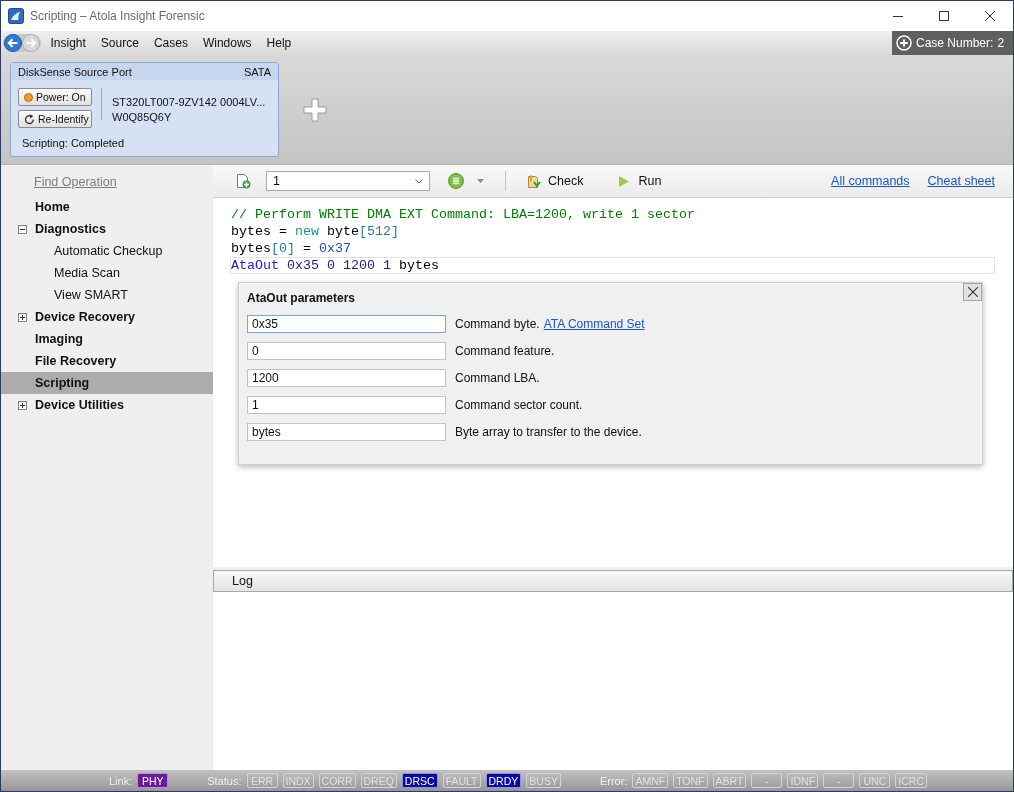 The image size is (1014, 792). Describe the element at coordinates (534, 181) in the screenshot. I see `check-document-icon` at that location.